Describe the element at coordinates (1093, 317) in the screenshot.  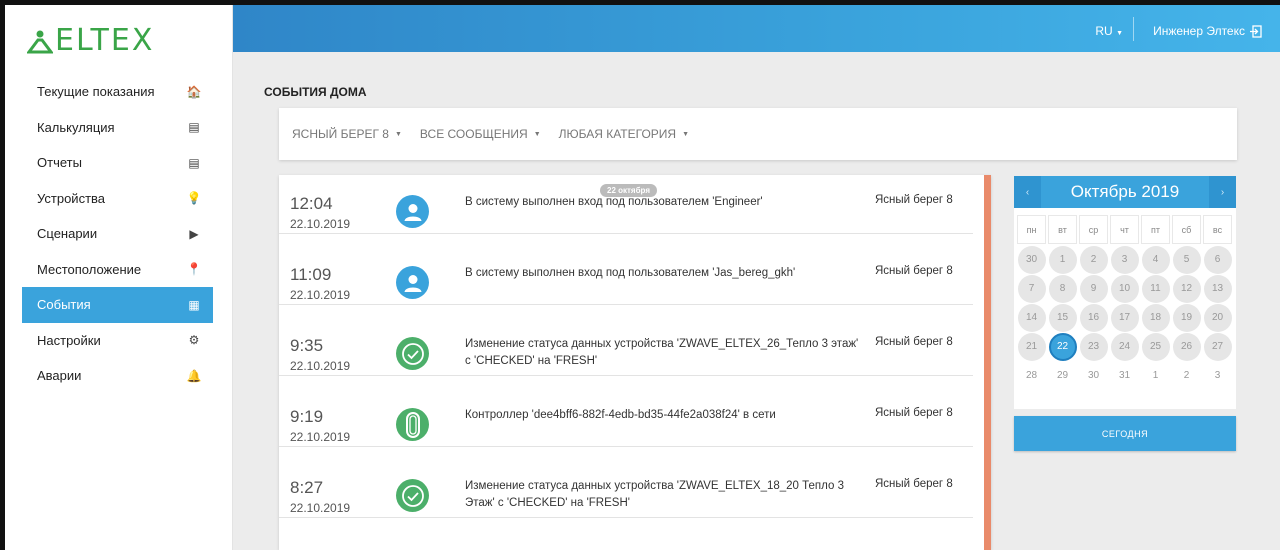
I see `calendar-day: 16` at that location.